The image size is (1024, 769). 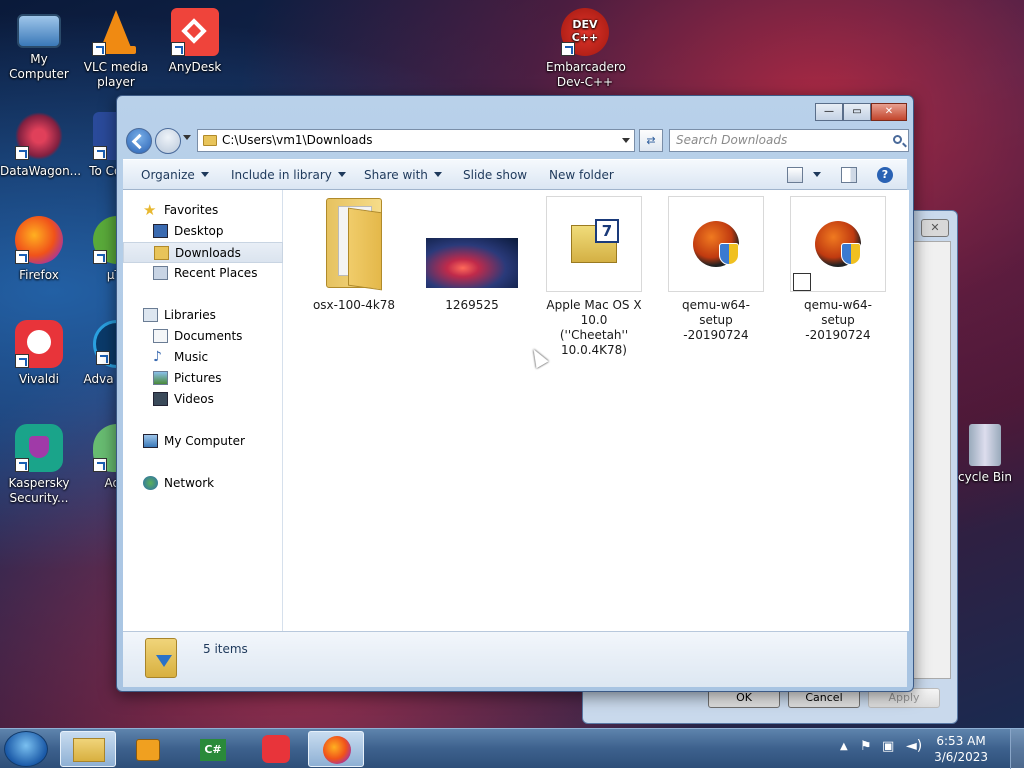 I want to click on taskbar-media-player-button, so click(x=148, y=749).